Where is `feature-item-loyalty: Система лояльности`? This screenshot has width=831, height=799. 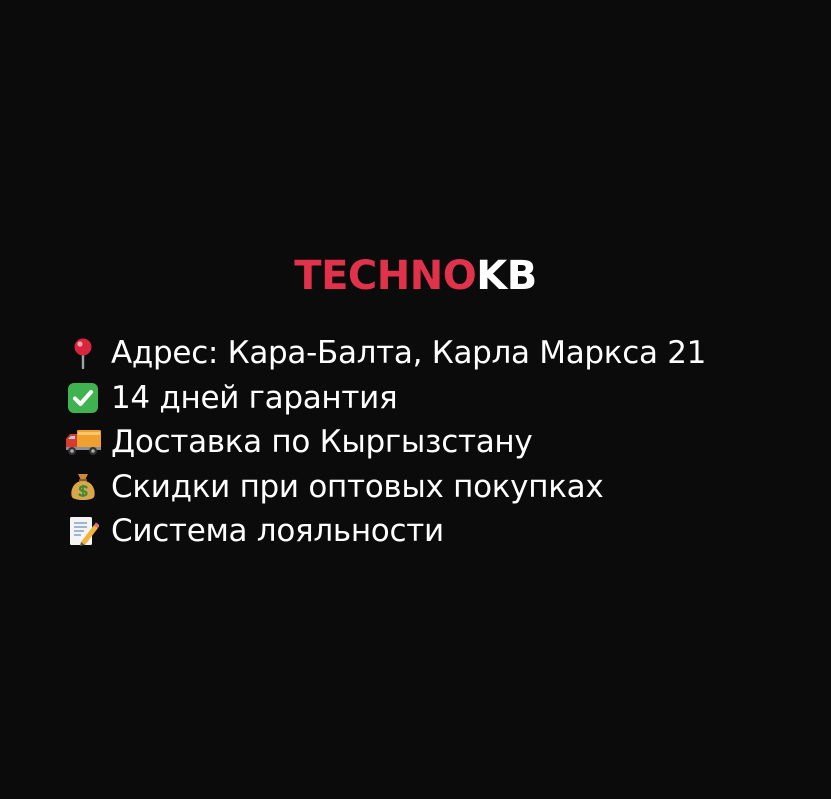
feature-item-loyalty: Система лояльности is located at coordinates (385, 531).